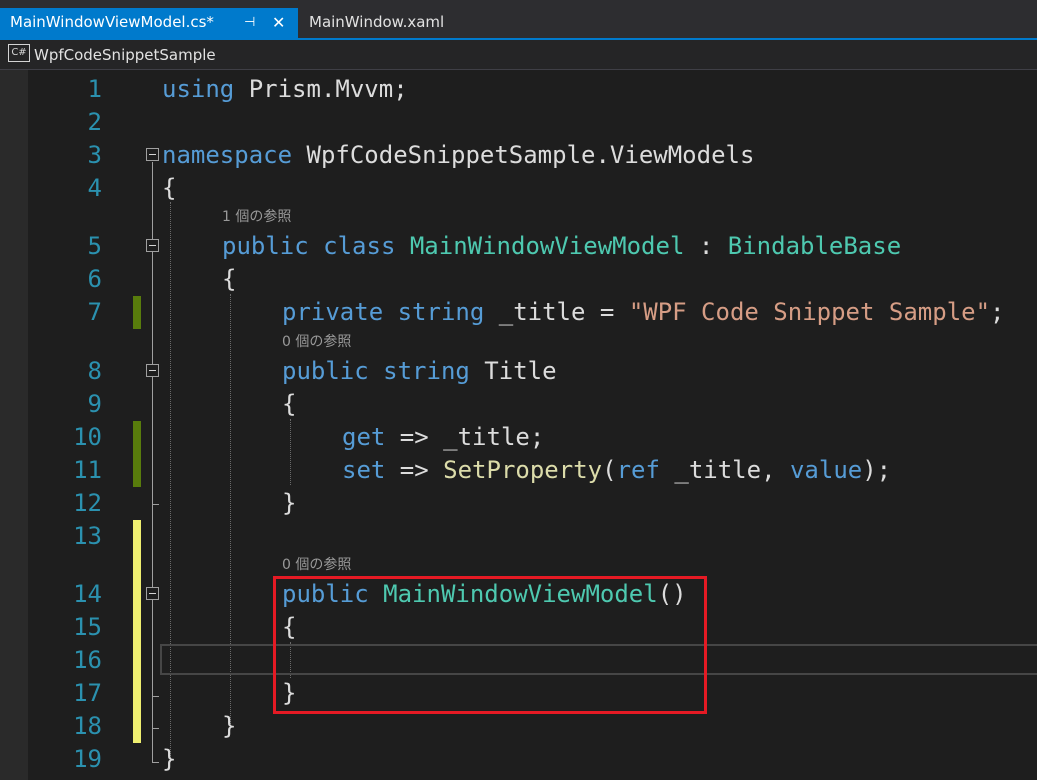  Describe the element at coordinates (152, 462) in the screenshot. I see `outline-line` at that location.